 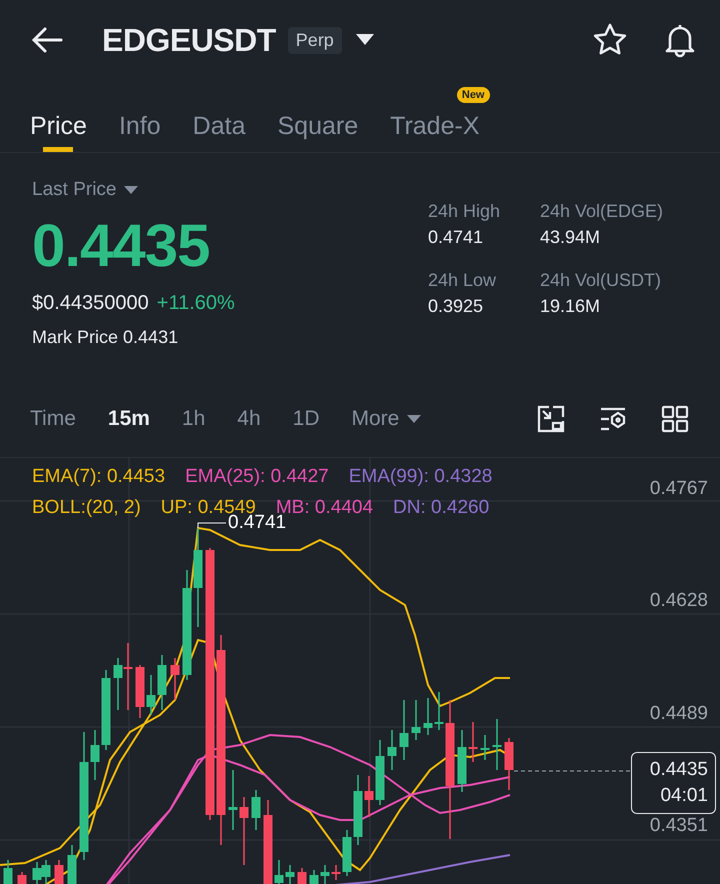 What do you see at coordinates (571, 237) in the screenshot?
I see `stat-value: 43.94M` at bounding box center [571, 237].